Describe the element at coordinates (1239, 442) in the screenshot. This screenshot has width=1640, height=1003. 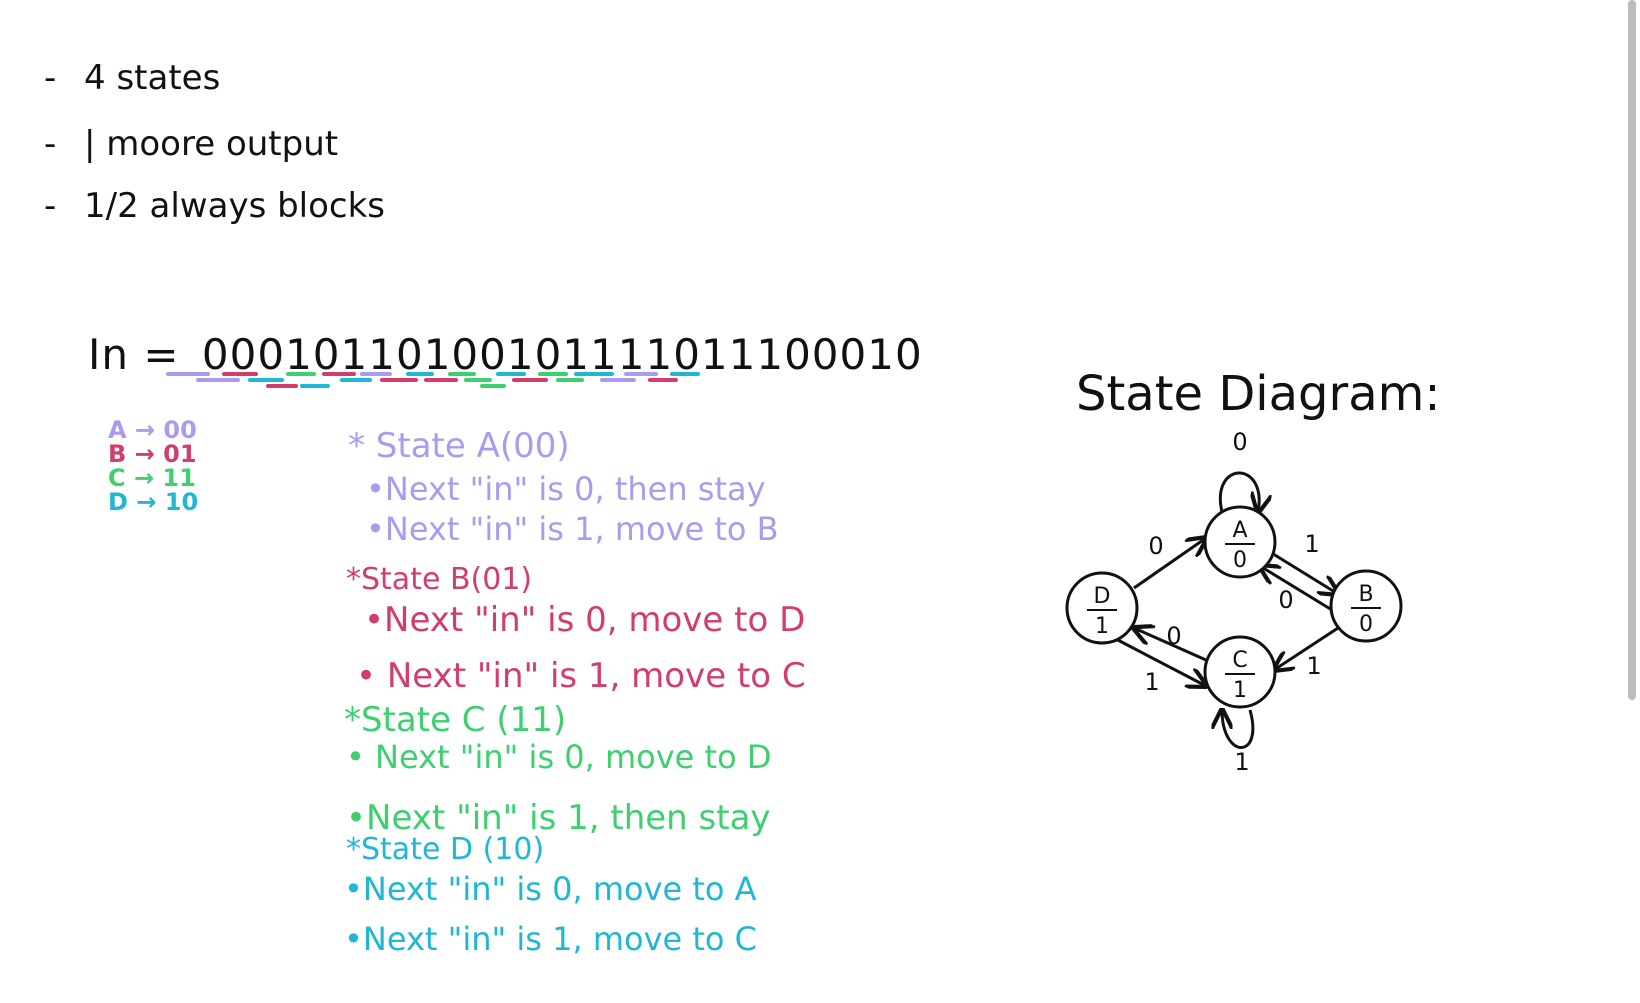
I see `edge-label-a-a: 0` at that location.